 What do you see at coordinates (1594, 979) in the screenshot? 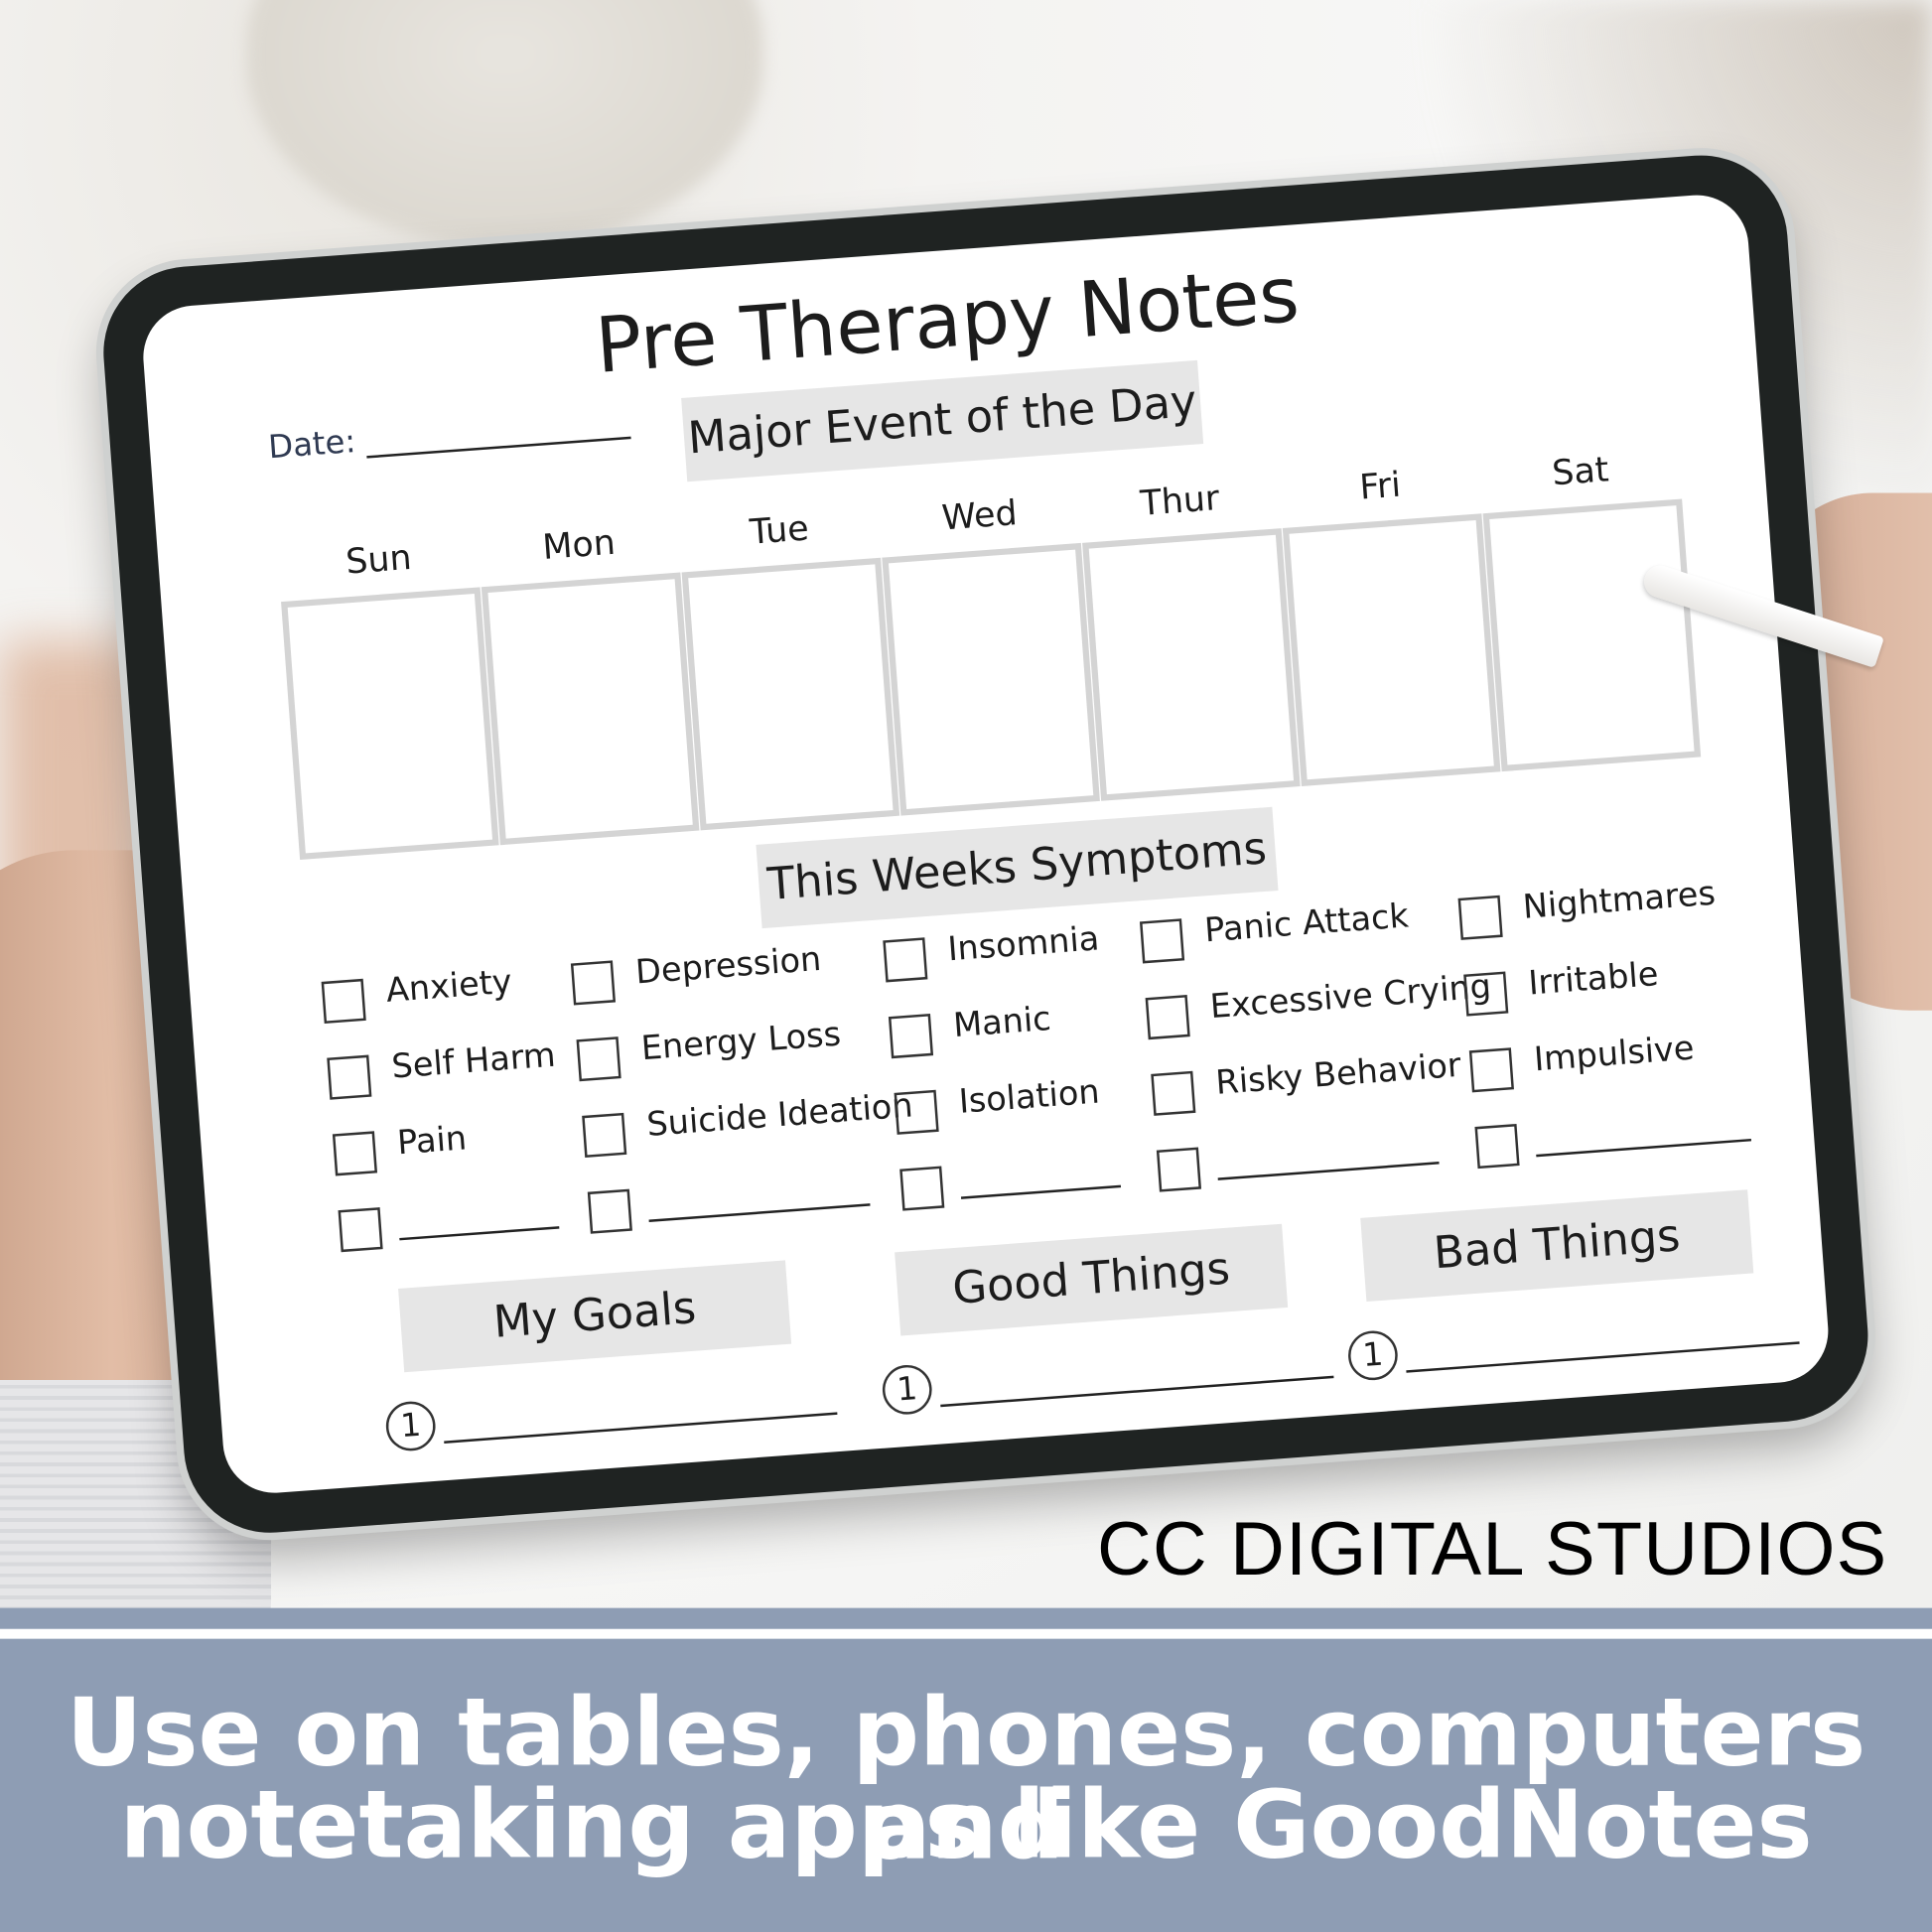
I see `symptom-label: Irritable` at bounding box center [1594, 979].